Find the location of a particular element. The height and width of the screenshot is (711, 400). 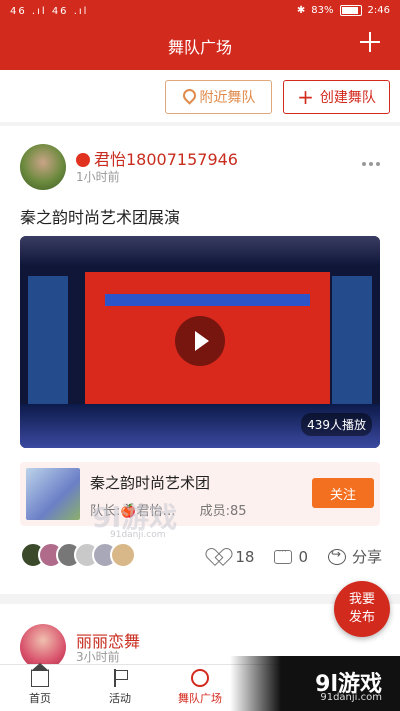

nearby-teams-button: 附近舞队 is located at coordinates (218, 97).